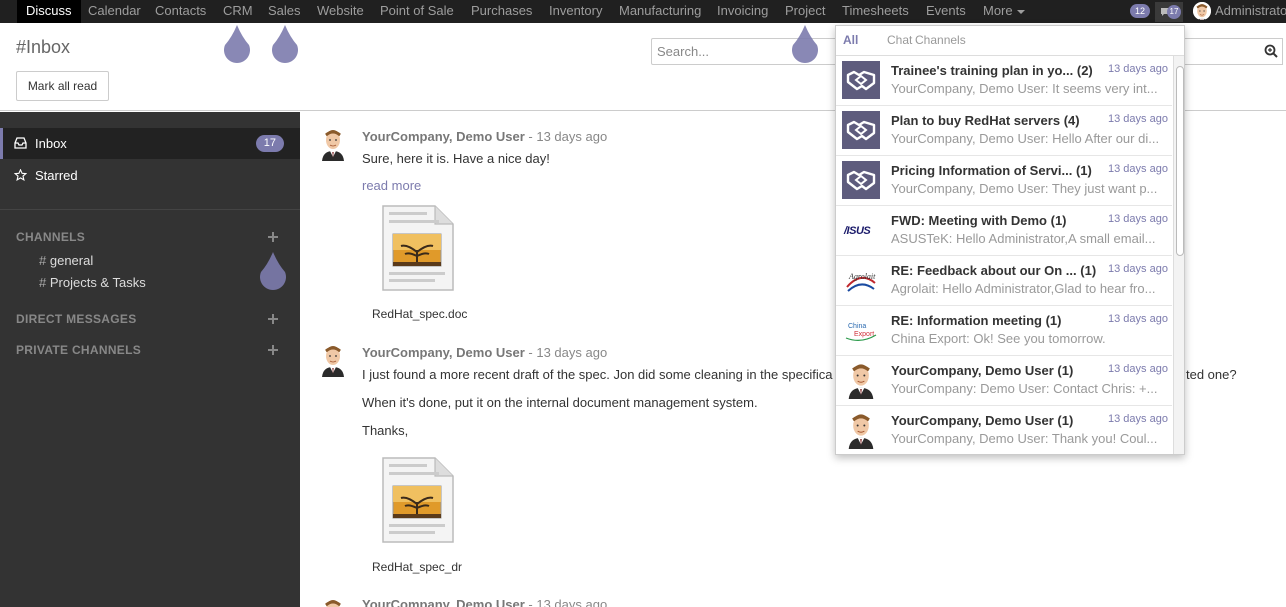  I want to click on china-export-logo: China Export, so click(861, 332).